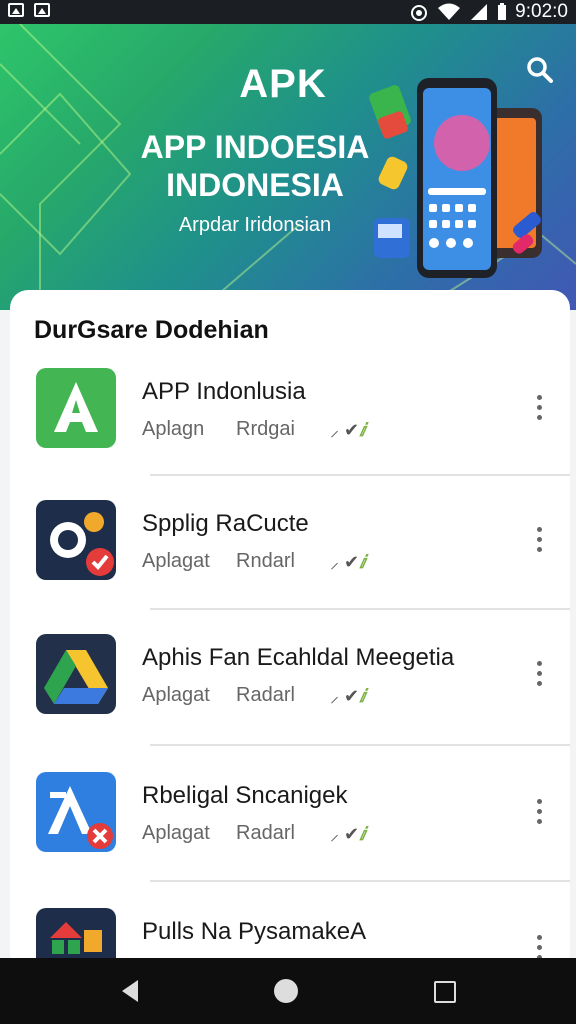 Image resolution: width=576 pixels, height=1024 pixels. What do you see at coordinates (265, 429) in the screenshot?
I see `app-tag: Rrdgai` at bounding box center [265, 429].